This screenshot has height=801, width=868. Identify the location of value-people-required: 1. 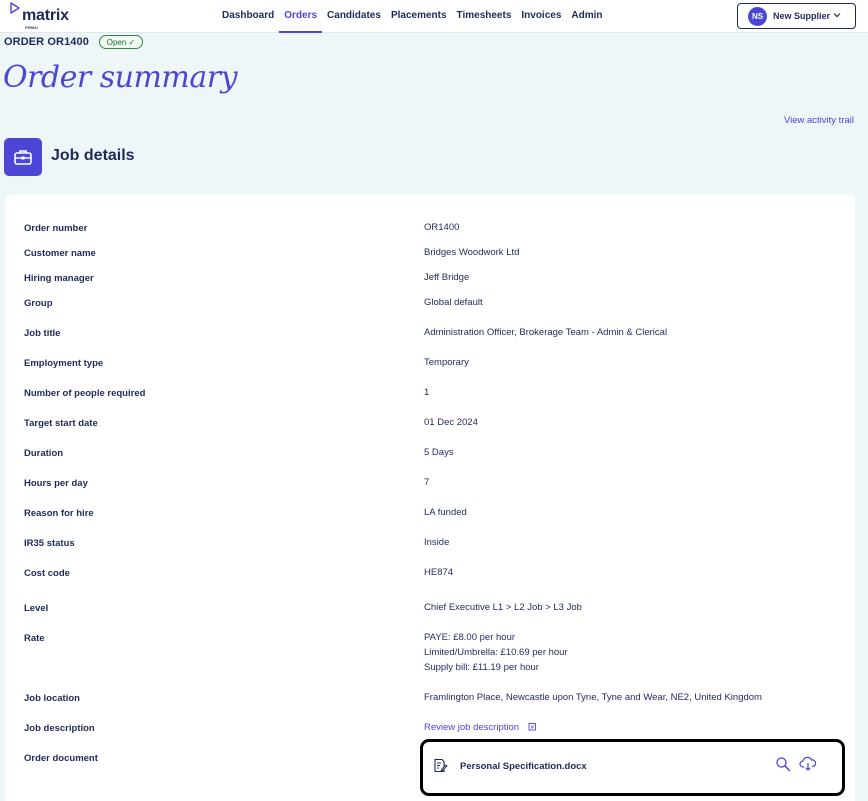
(427, 392).